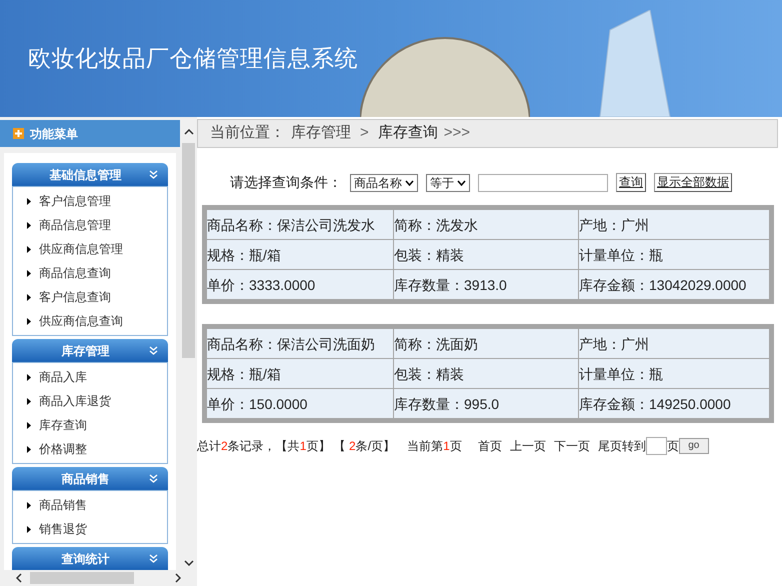 This screenshot has width=782, height=586. Describe the element at coordinates (490, 446) in the screenshot. I see `page-link: 首页` at that location.